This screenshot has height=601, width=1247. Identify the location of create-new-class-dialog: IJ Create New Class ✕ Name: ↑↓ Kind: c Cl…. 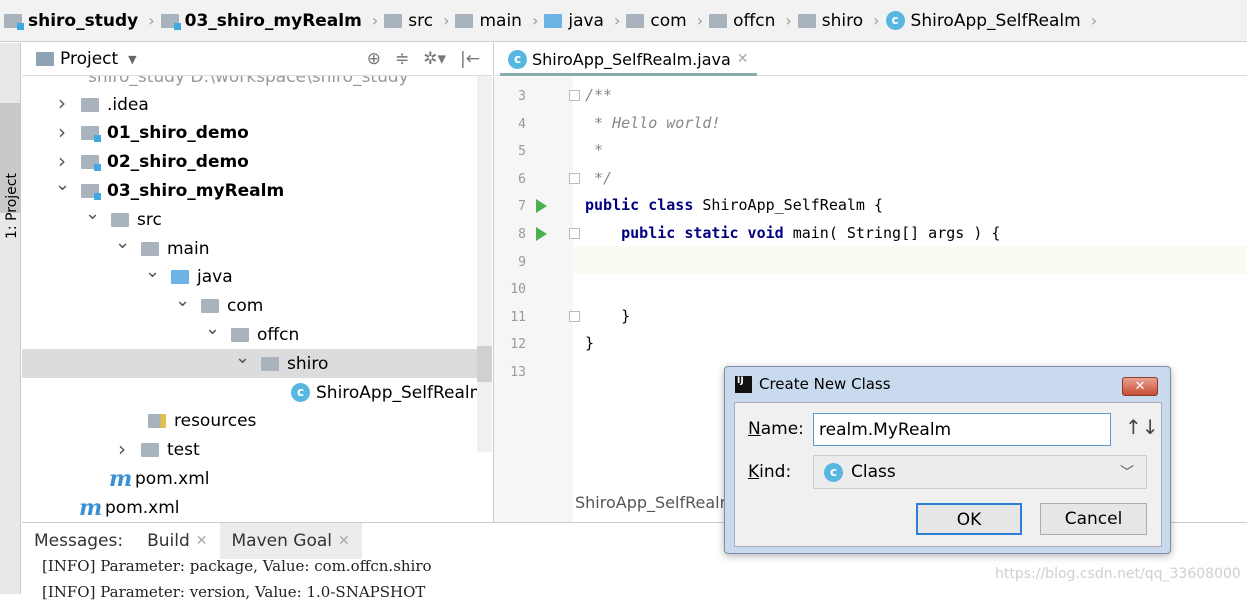
(947, 460).